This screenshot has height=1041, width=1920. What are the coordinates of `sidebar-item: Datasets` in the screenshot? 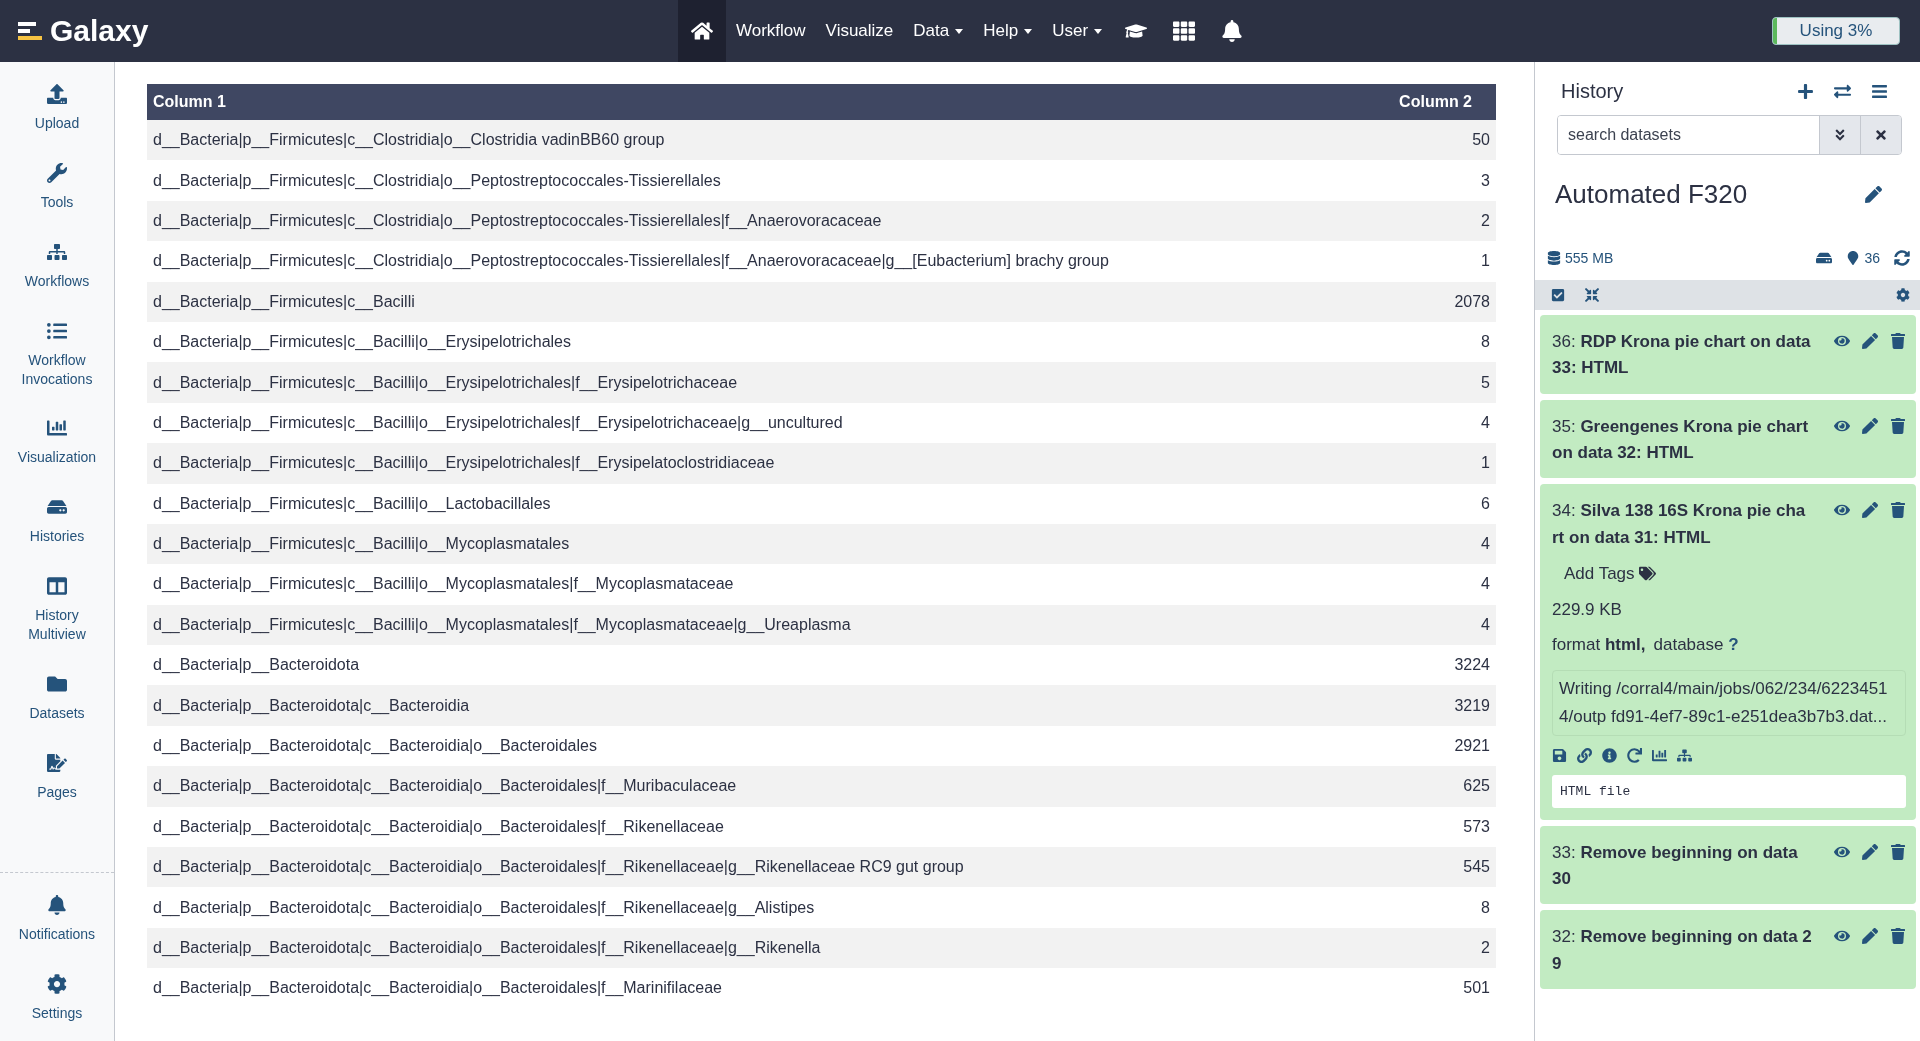 It's located at (57, 695).